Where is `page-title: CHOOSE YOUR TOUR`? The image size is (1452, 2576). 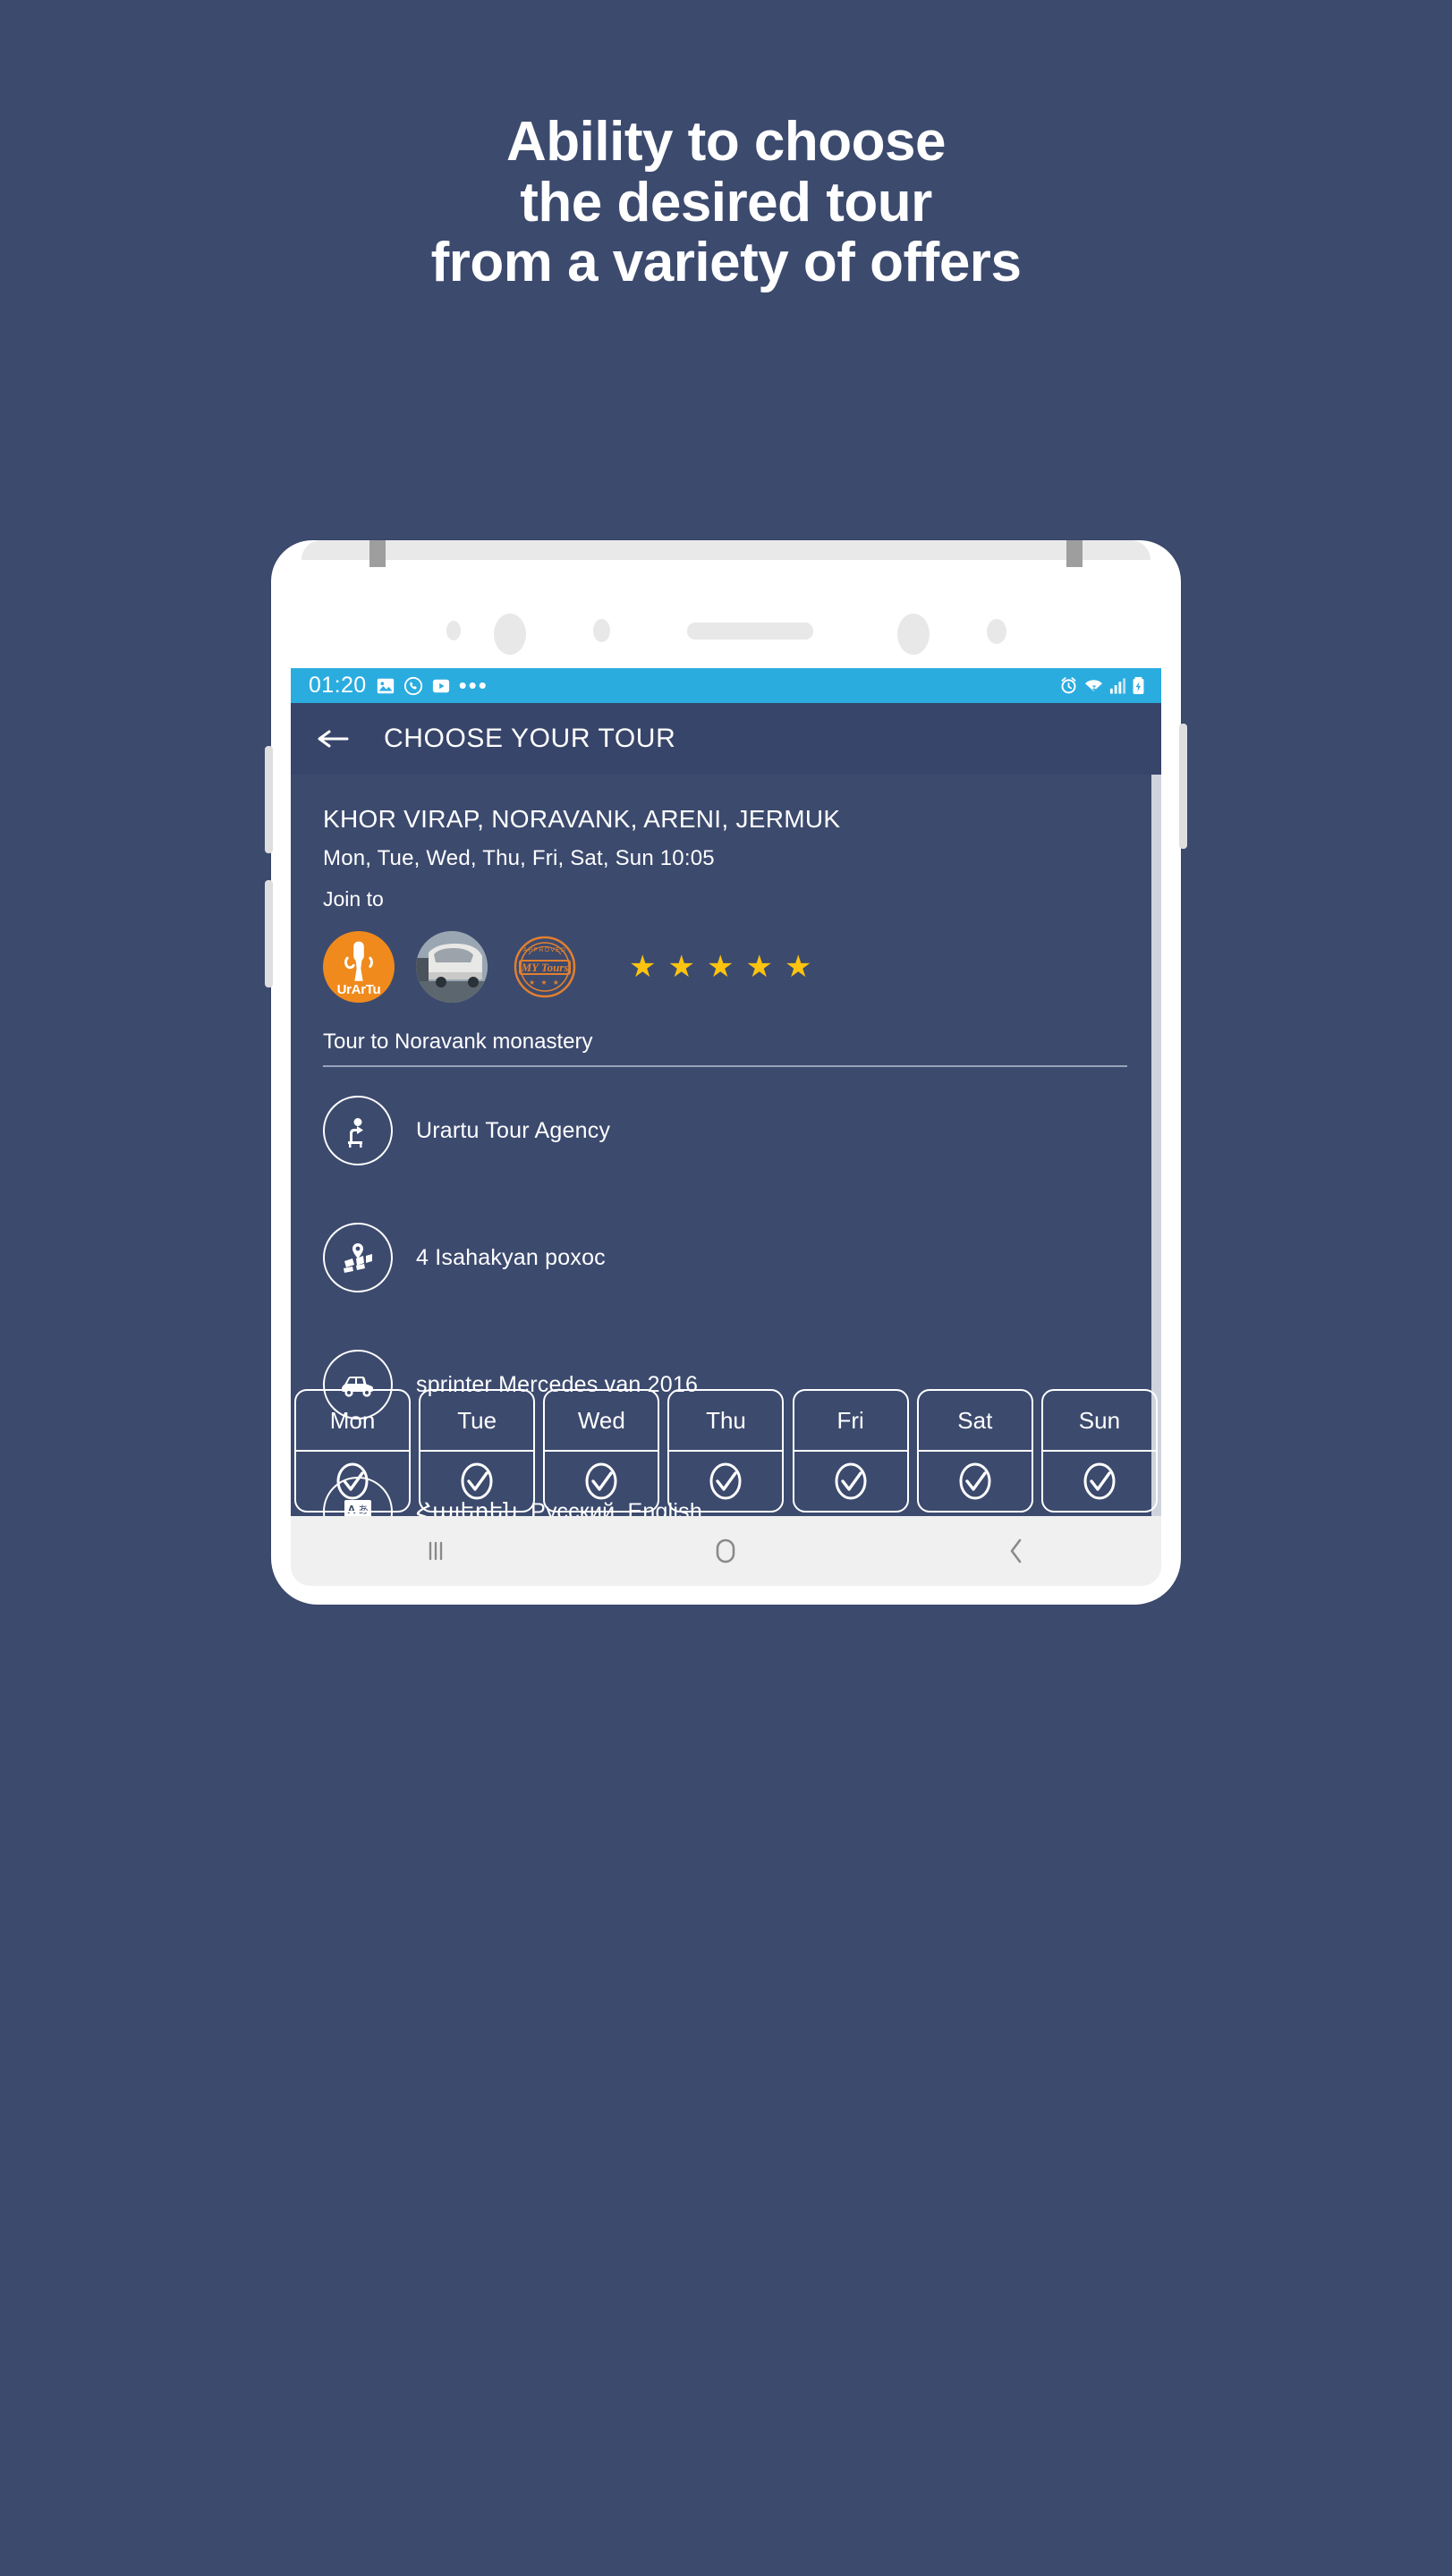
page-title: CHOOSE YOUR TOUR is located at coordinates (530, 738).